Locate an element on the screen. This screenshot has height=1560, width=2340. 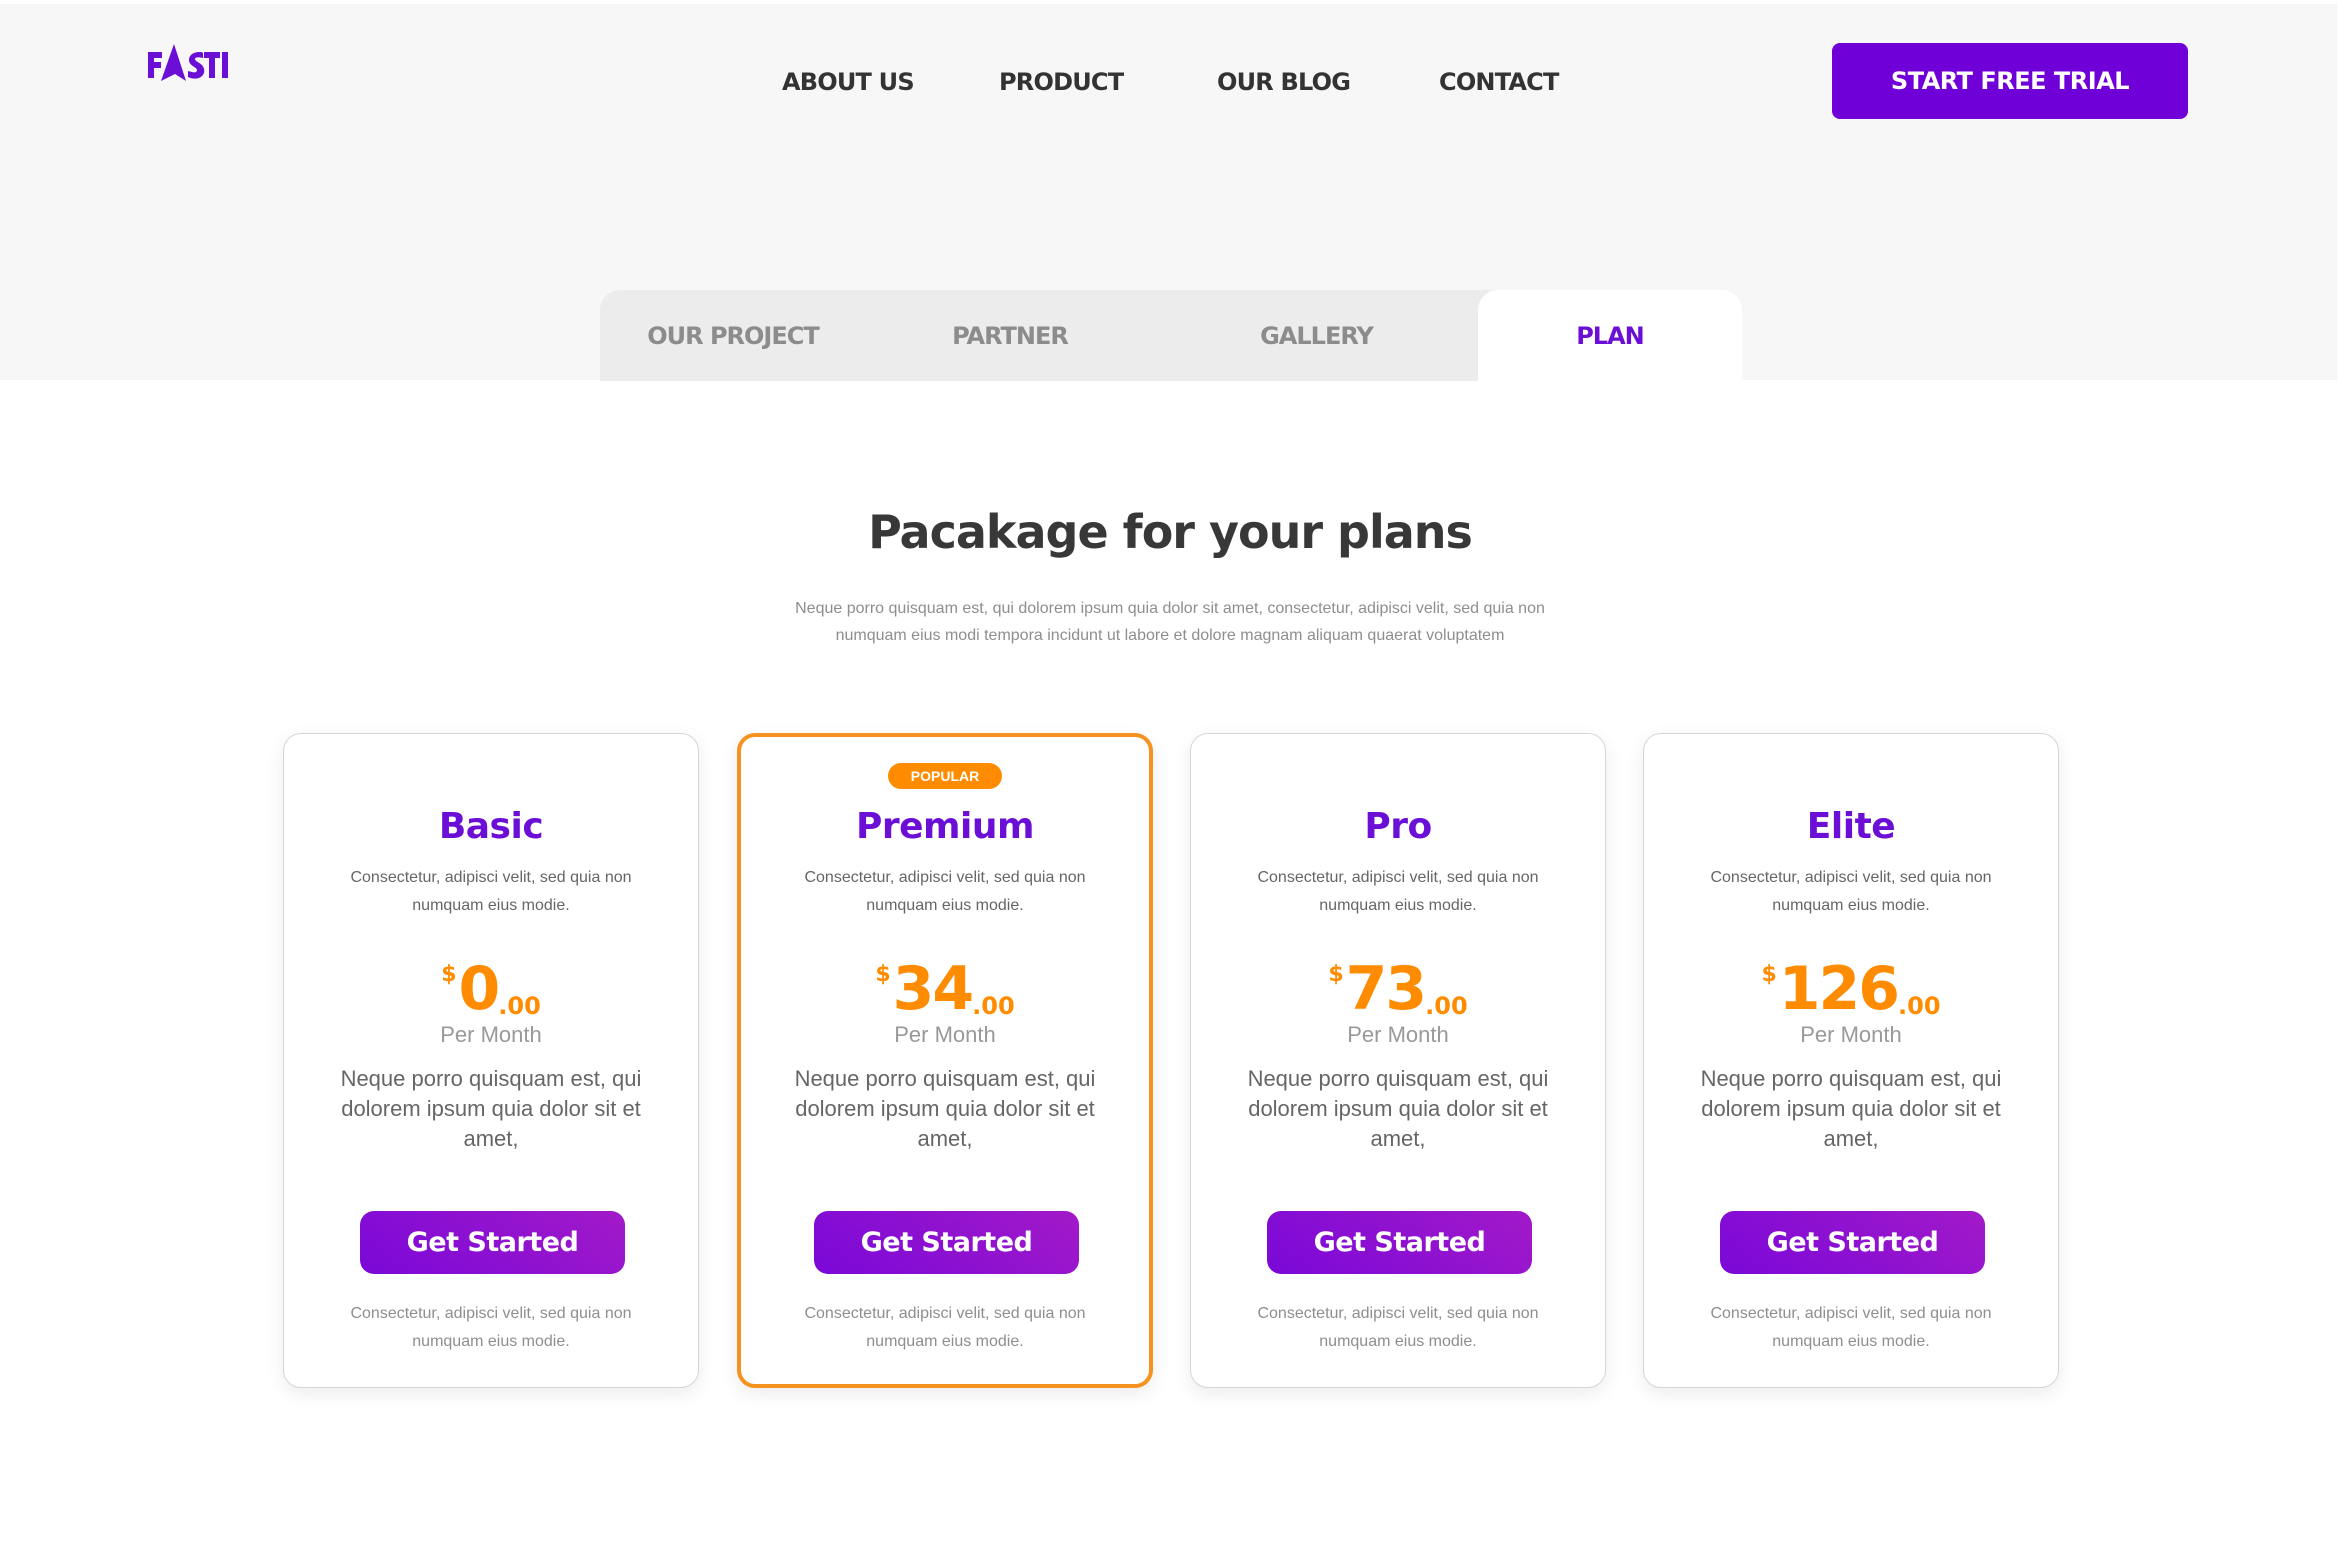
plan-price: $ 34 .00 is located at coordinates (945, 989).